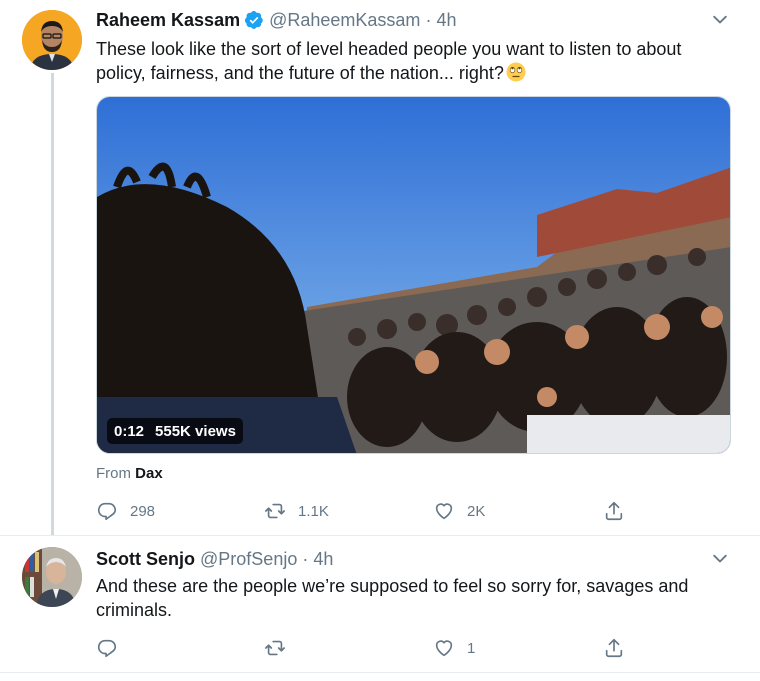 This screenshot has width=760, height=681. What do you see at coordinates (476, 511) in the screenshot?
I see `like-count: 2K` at bounding box center [476, 511].